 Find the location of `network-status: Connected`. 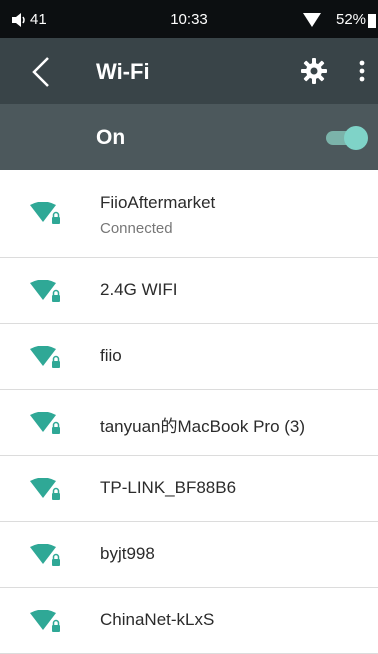

network-status: Connected is located at coordinates (136, 228).